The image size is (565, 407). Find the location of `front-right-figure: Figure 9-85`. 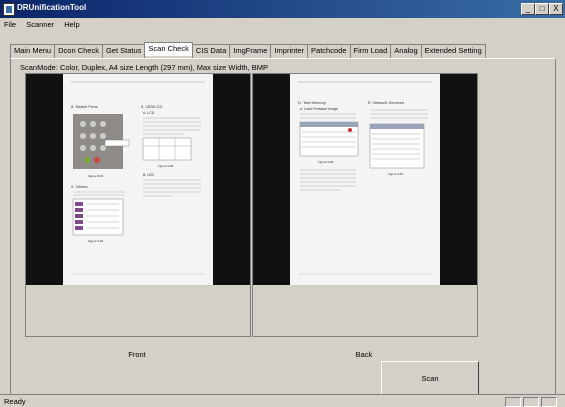

front-right-figure: Figure 9-85 is located at coordinates (166, 166).